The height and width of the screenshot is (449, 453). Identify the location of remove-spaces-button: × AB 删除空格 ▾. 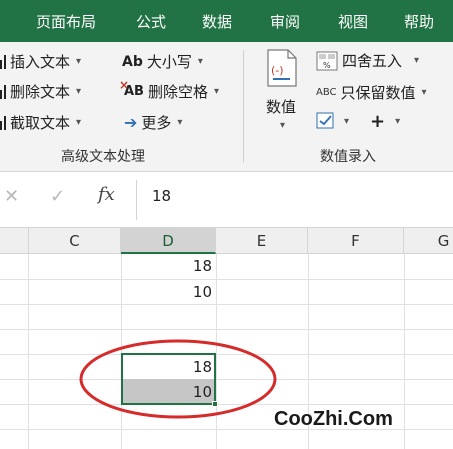
(169, 90).